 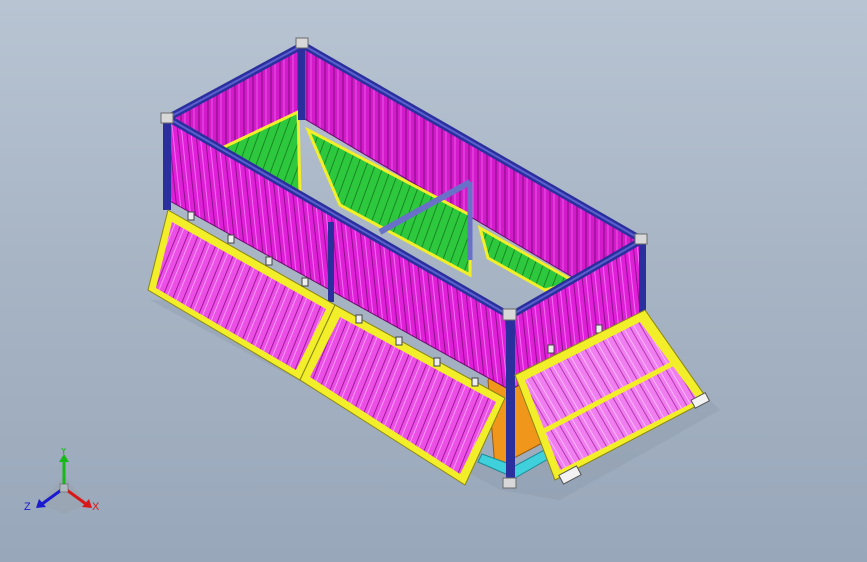 What do you see at coordinates (64, 452) in the screenshot?
I see `y-axis-label: Y` at bounding box center [64, 452].